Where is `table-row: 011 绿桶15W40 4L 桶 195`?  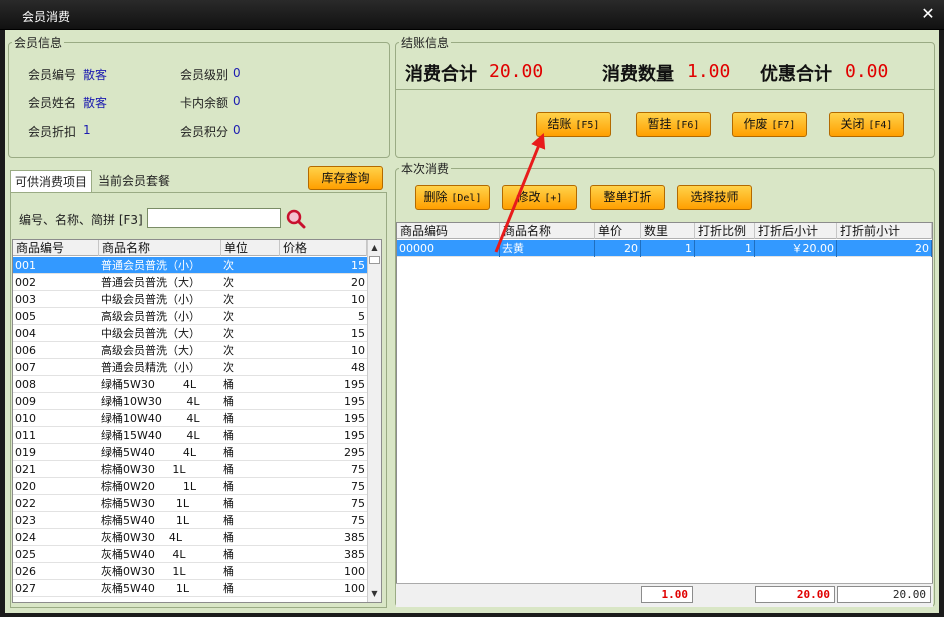 table-row: 011 绿桶15W40 4L 桶 195 is located at coordinates (190, 435).